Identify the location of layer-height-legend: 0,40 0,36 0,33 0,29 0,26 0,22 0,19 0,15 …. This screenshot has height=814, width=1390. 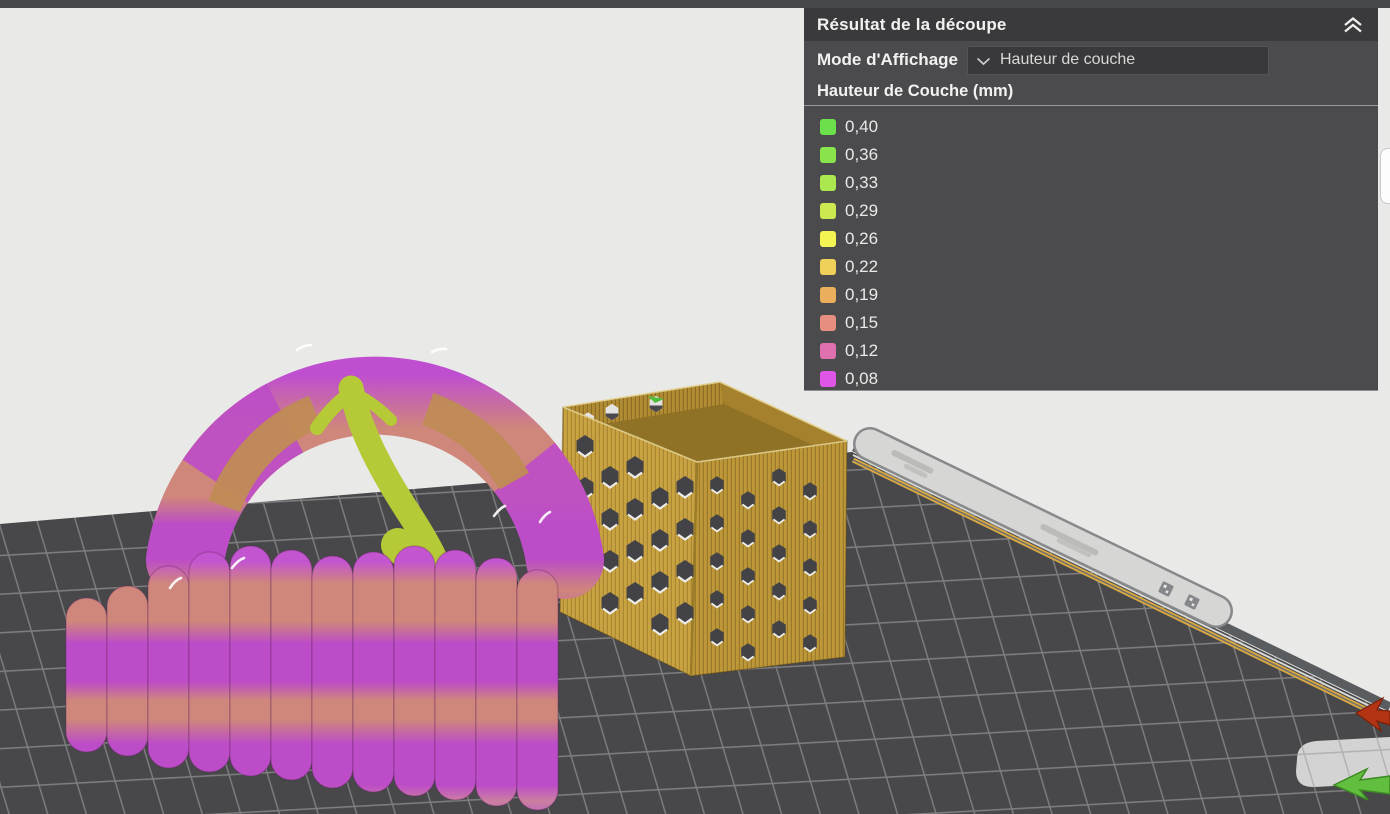
(1091, 249).